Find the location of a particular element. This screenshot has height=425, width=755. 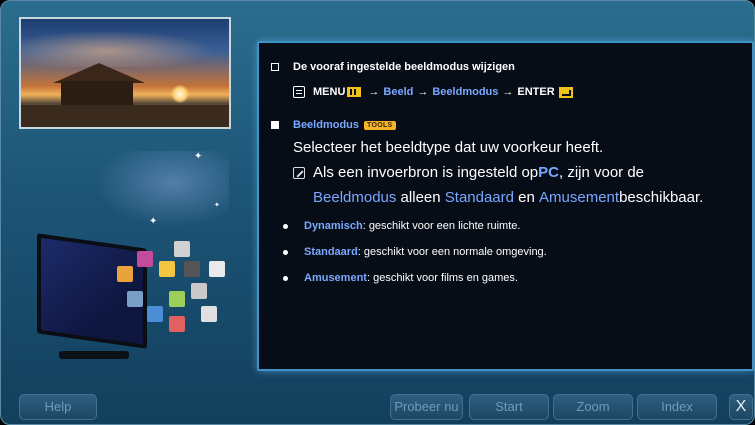

index-button: Index is located at coordinates (677, 407).